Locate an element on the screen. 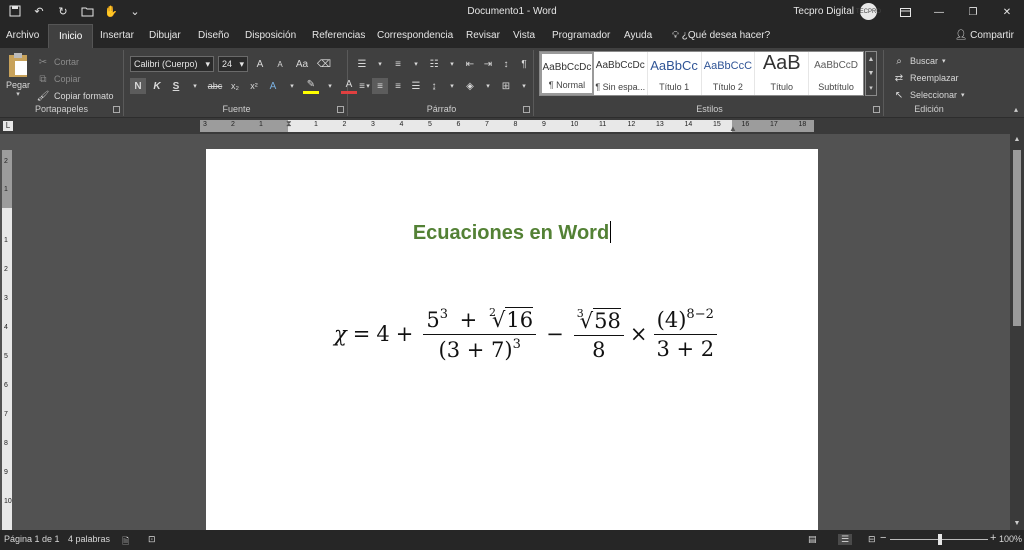  style-titulo-1: AaBbCc Título 1 is located at coordinates (675, 73).